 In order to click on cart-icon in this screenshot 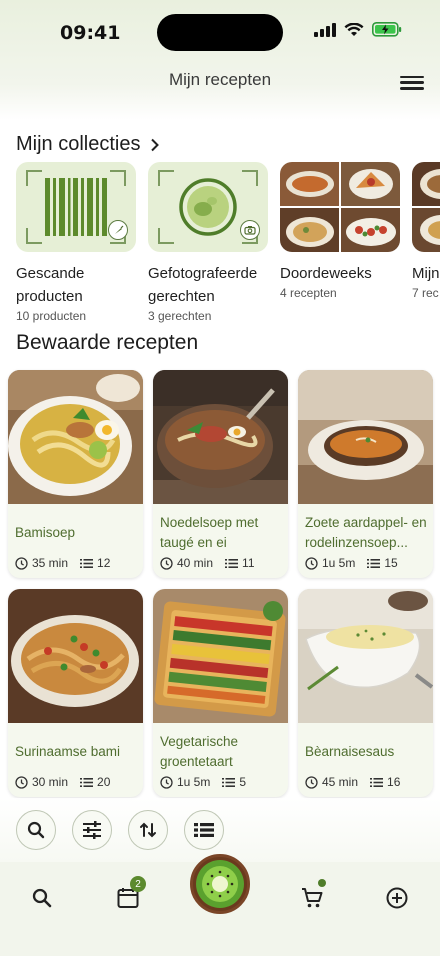, I will do `click(312, 898)`.